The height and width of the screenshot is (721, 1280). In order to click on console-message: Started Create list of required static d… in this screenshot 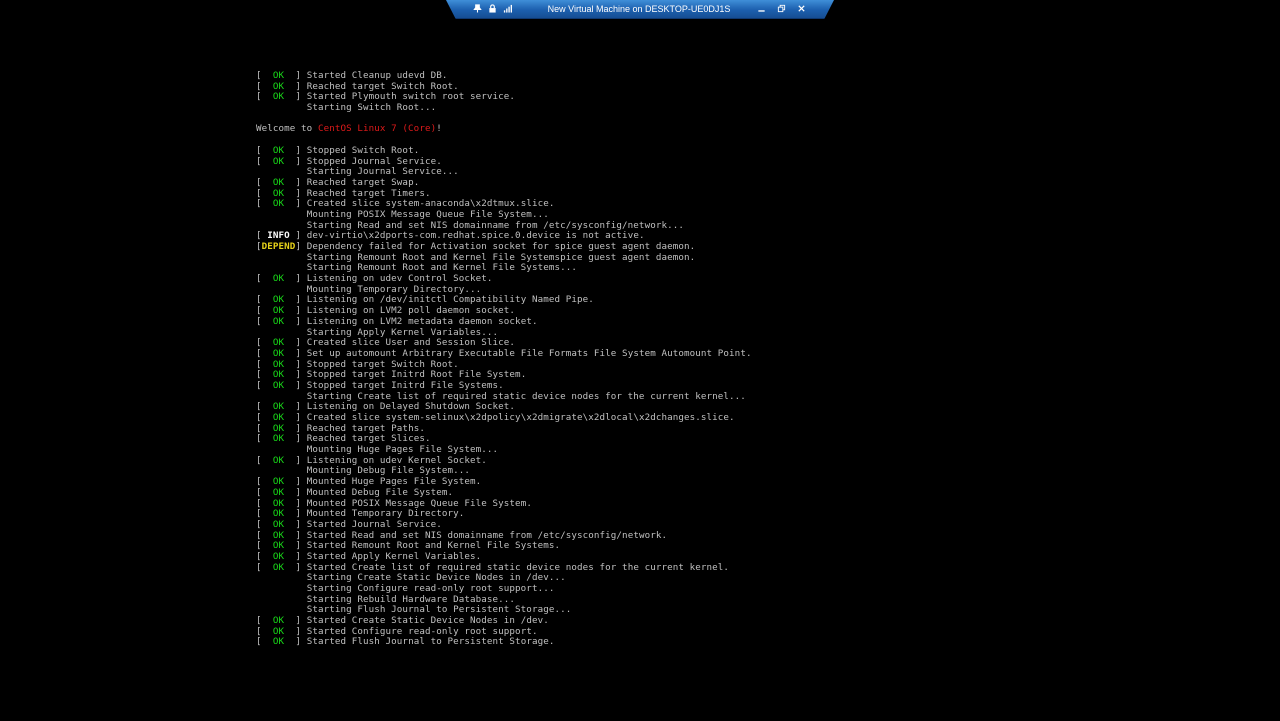, I will do `click(518, 567)`.